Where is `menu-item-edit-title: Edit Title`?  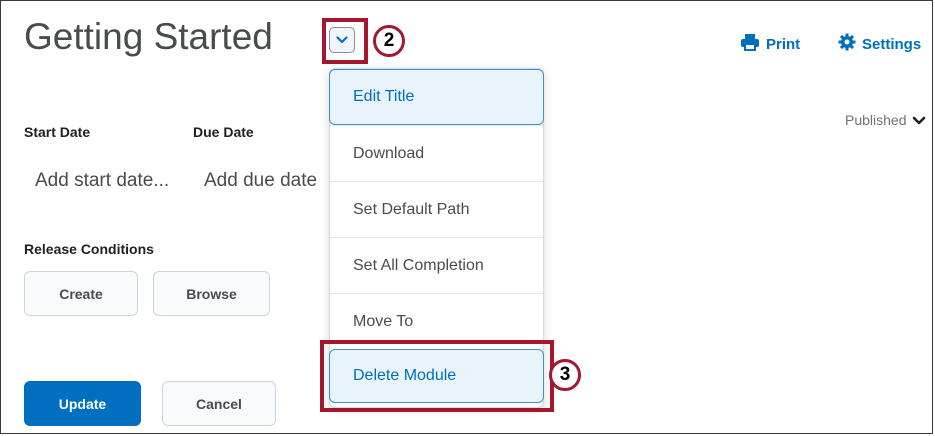 menu-item-edit-title: Edit Title is located at coordinates (436, 97).